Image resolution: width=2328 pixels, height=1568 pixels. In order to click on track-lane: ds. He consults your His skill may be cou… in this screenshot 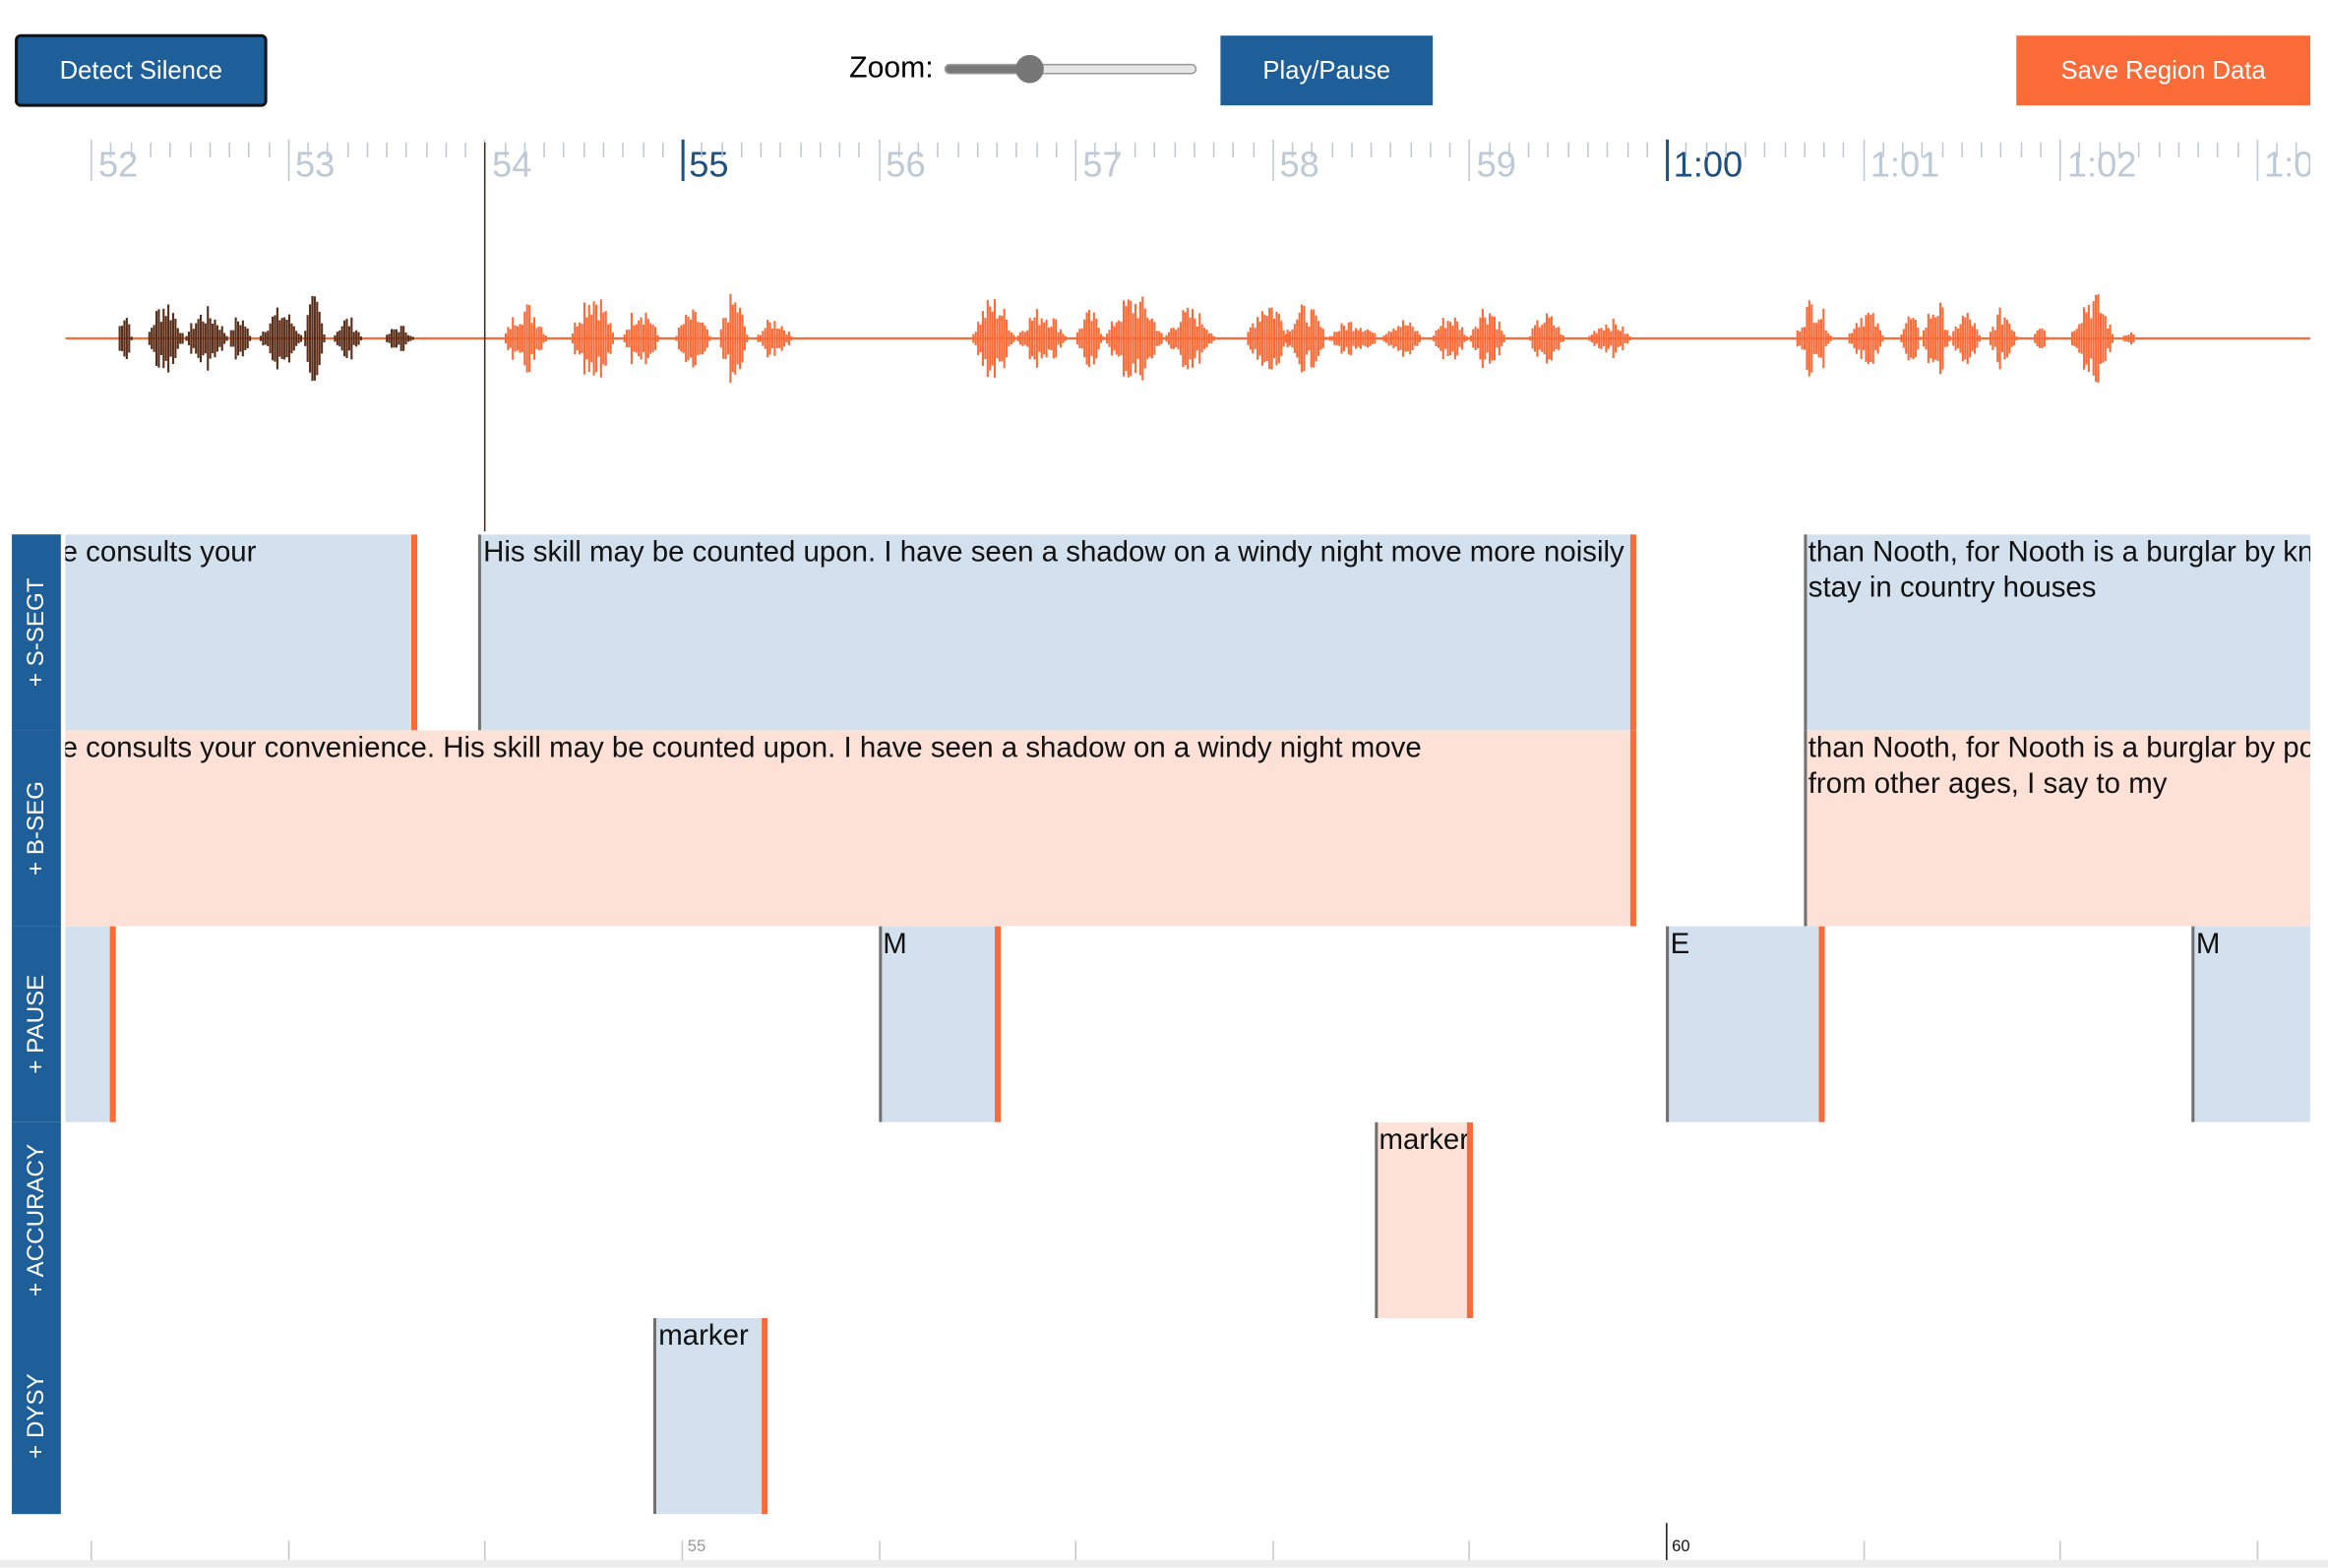, I will do `click(1188, 632)`.